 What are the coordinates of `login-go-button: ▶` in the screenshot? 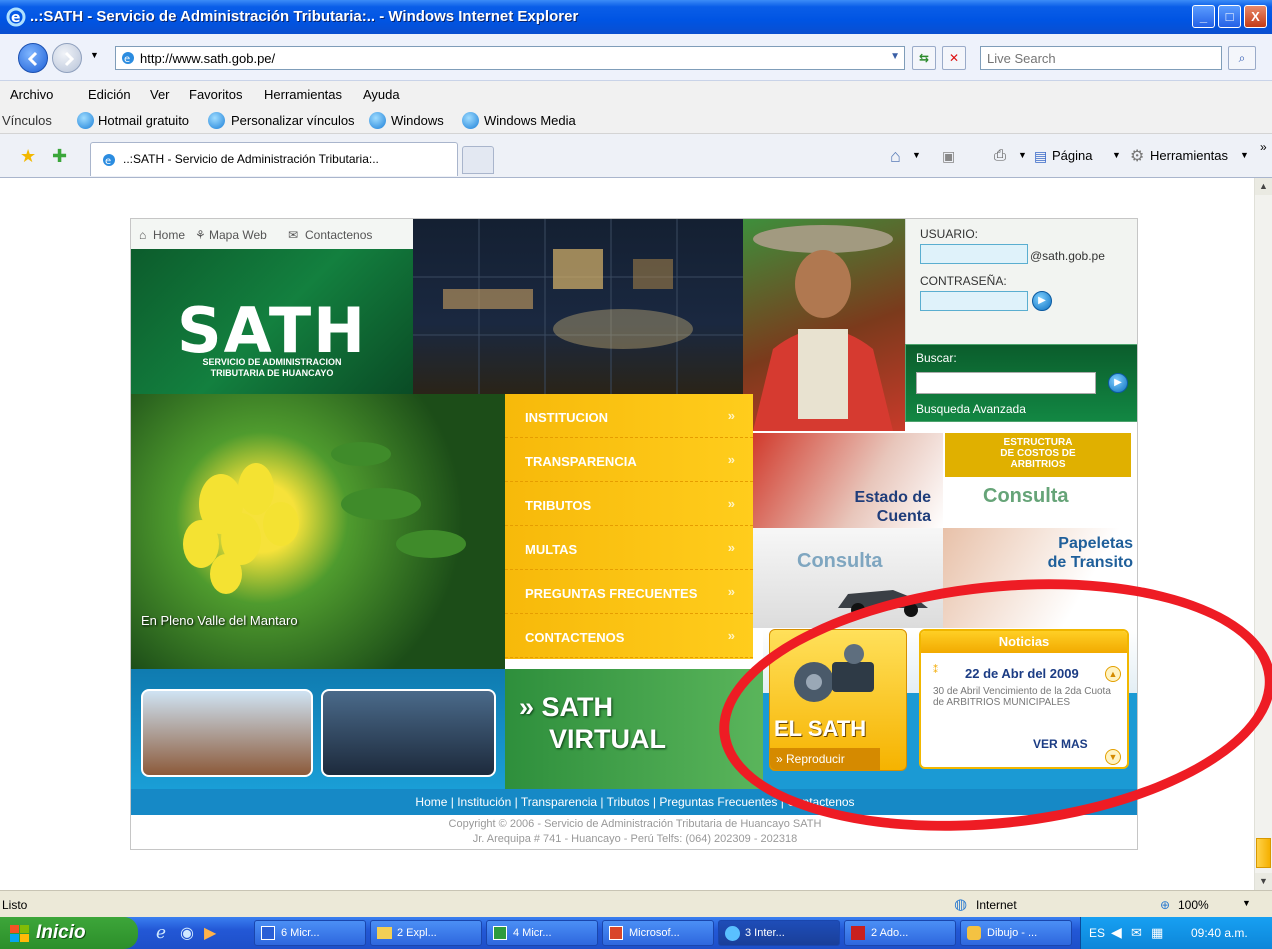 It's located at (1042, 301).